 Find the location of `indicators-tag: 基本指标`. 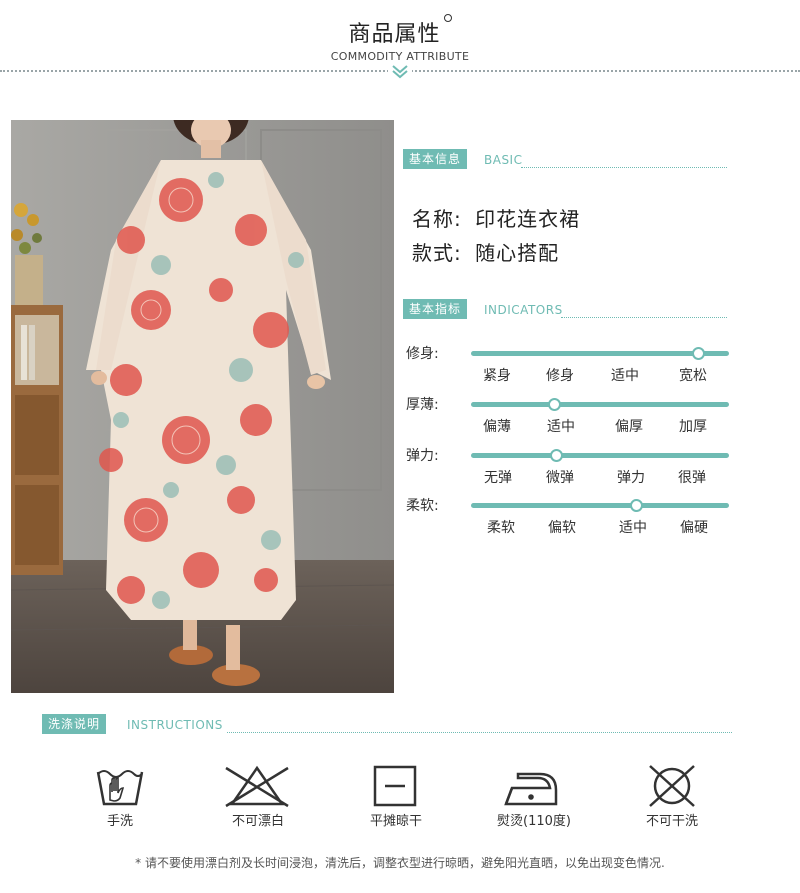

indicators-tag: 基本指标 is located at coordinates (435, 309).